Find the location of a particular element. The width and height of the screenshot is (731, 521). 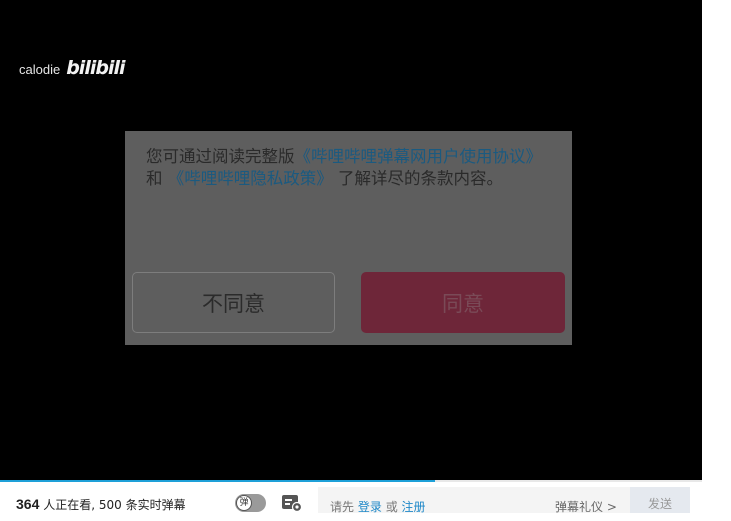

login-or: 或 is located at coordinates (391, 507).